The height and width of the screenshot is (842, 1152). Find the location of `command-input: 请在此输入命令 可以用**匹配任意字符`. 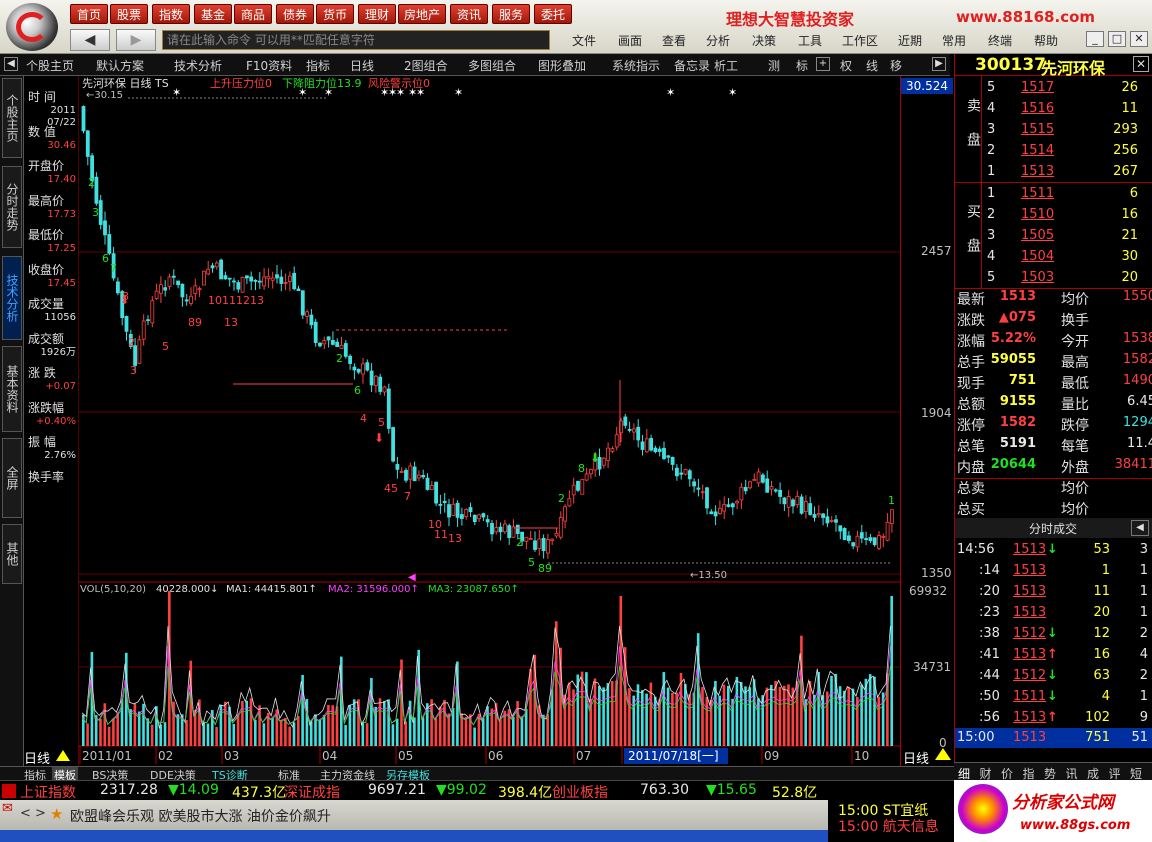

command-input: 请在此输入命令 可以用**匹配任意字符 is located at coordinates (356, 40).